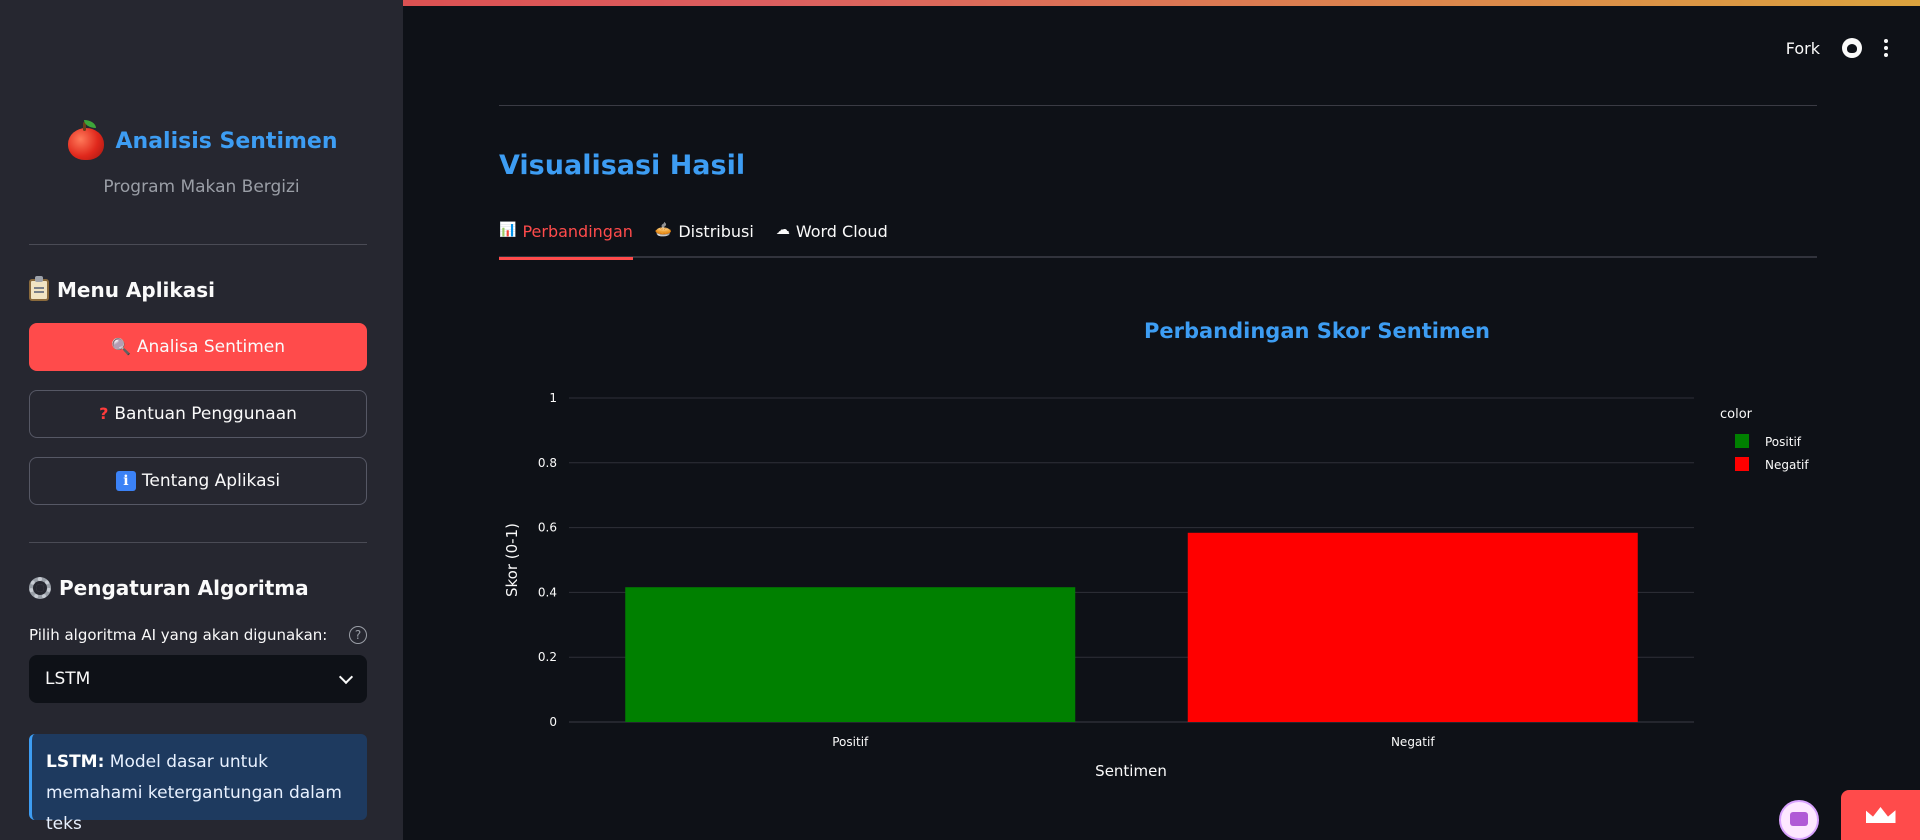 This screenshot has width=1920, height=840. I want to click on apple-icon, so click(86, 141).